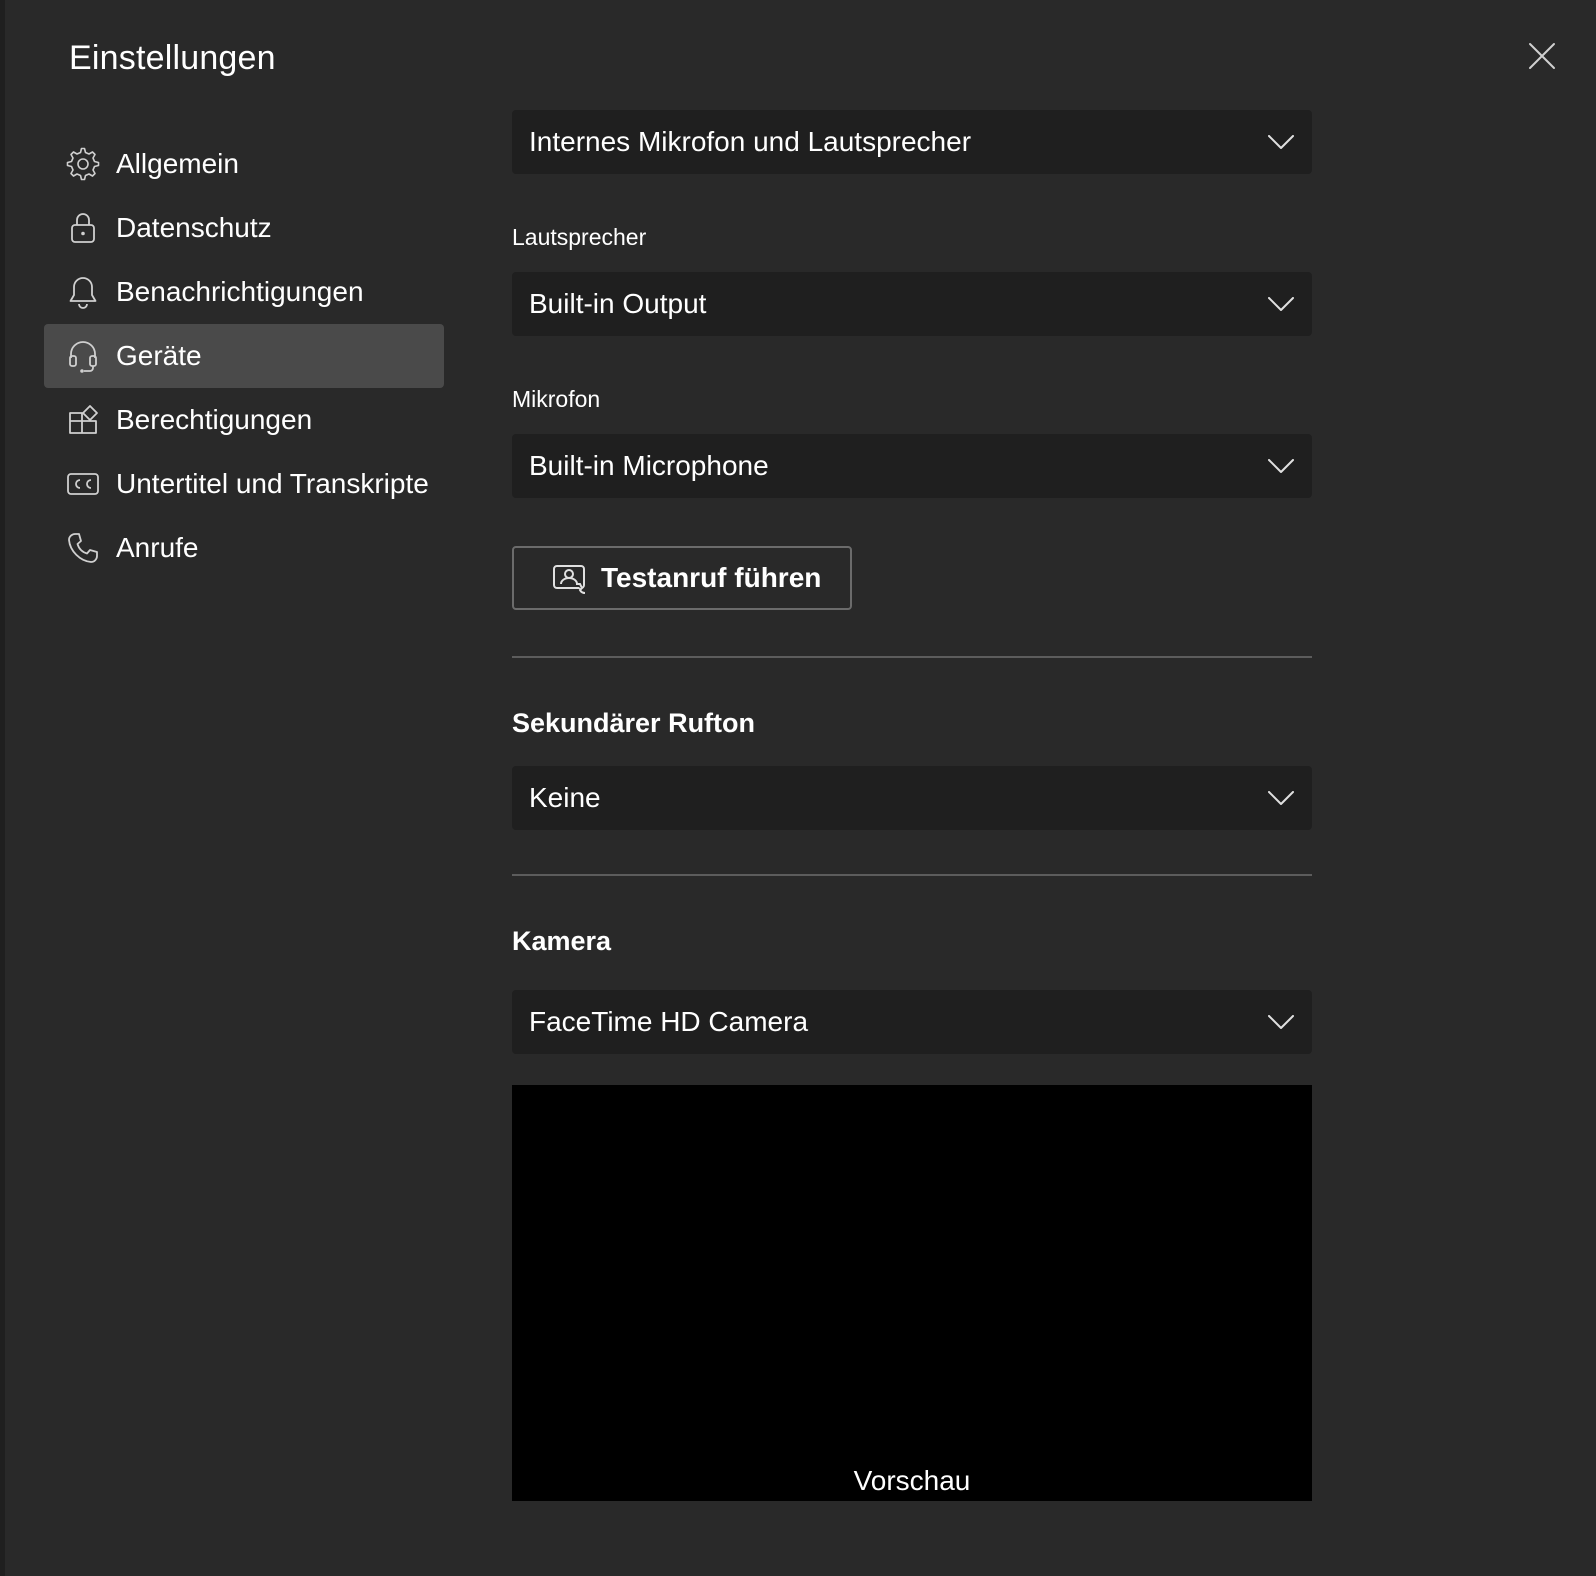 The height and width of the screenshot is (1576, 1596). I want to click on test-call-button: Testanruf führen, so click(682, 578).